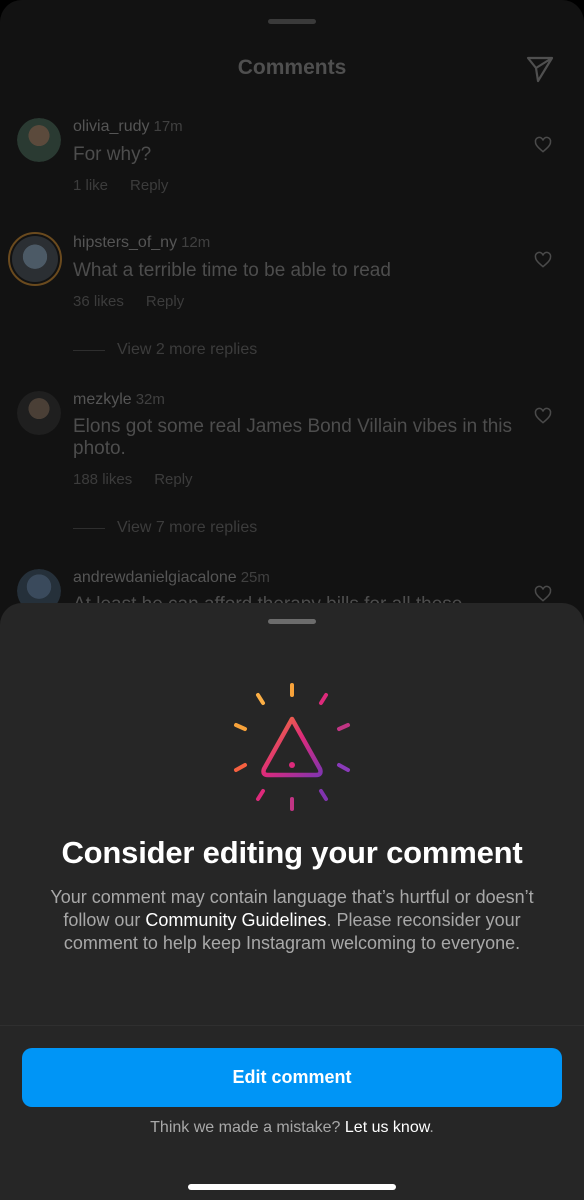 This screenshot has width=584, height=1200. I want to click on community-guidelines-link: Community Guidelines, so click(235, 920).